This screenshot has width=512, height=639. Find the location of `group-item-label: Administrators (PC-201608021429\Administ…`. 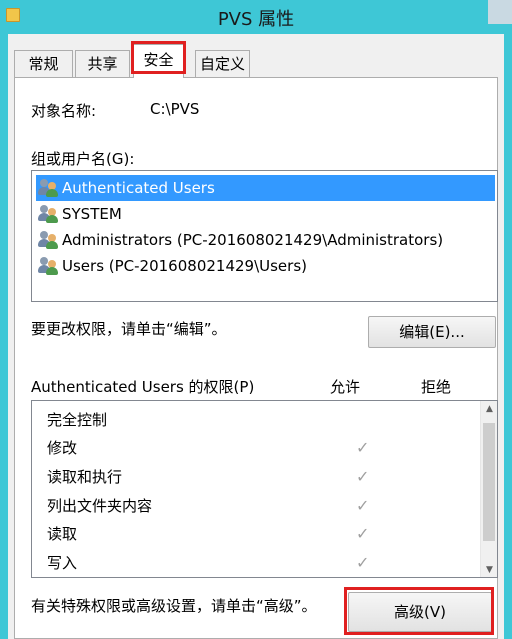

group-item-label: Administrators (PC-201608021429\Administ… is located at coordinates (253, 240).